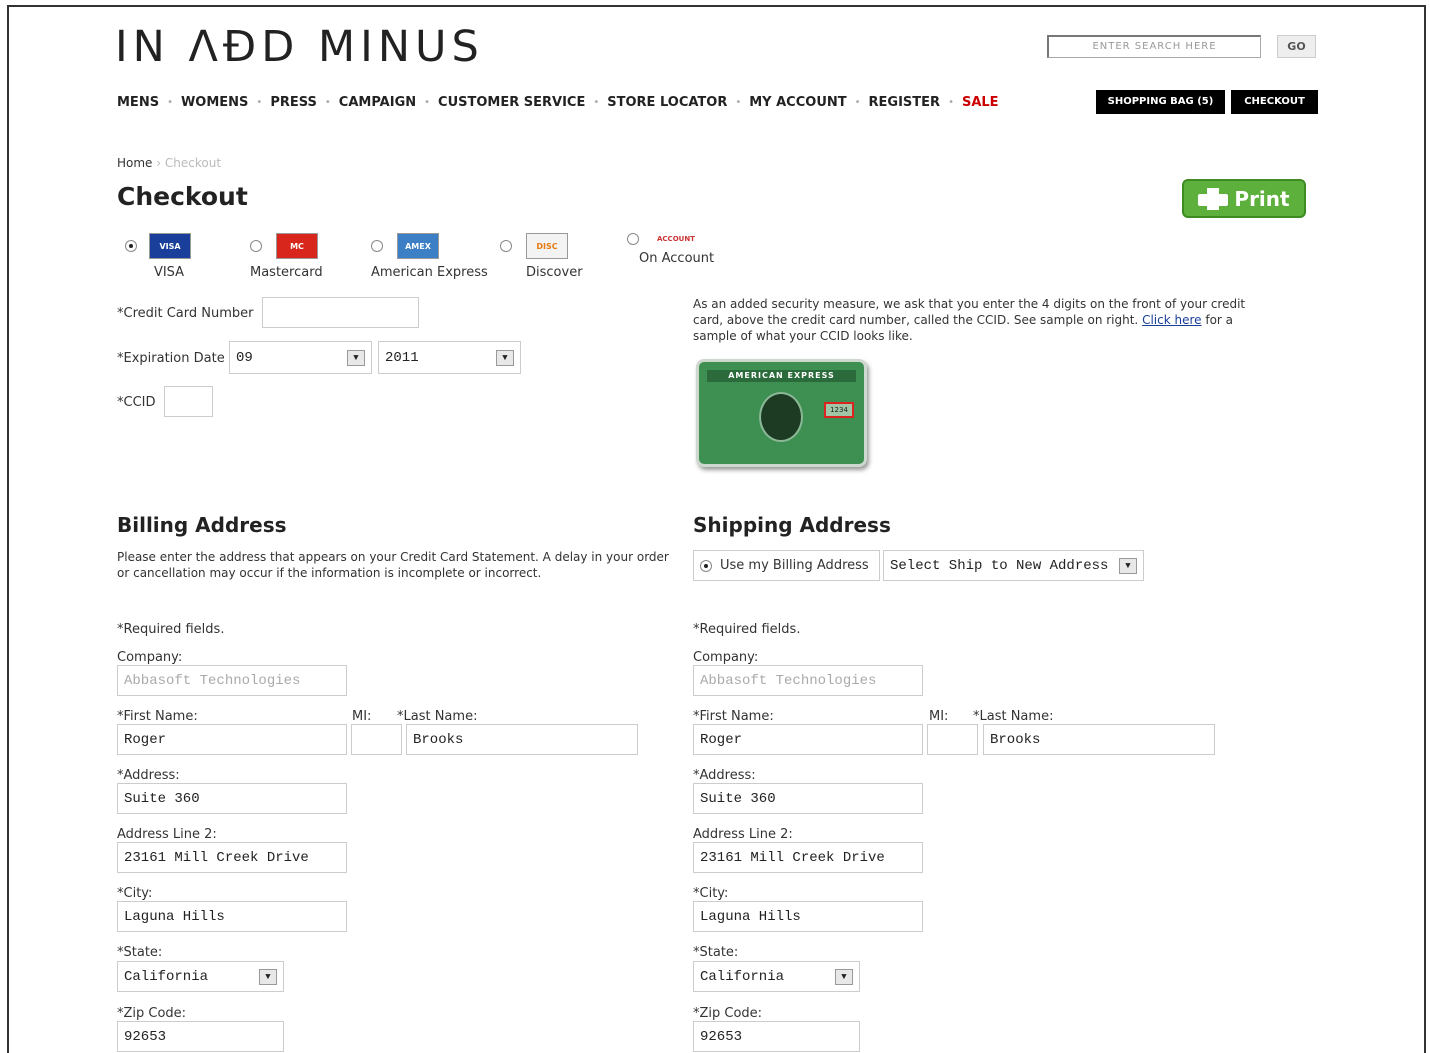  I want to click on nav-sale: SALE, so click(980, 102).